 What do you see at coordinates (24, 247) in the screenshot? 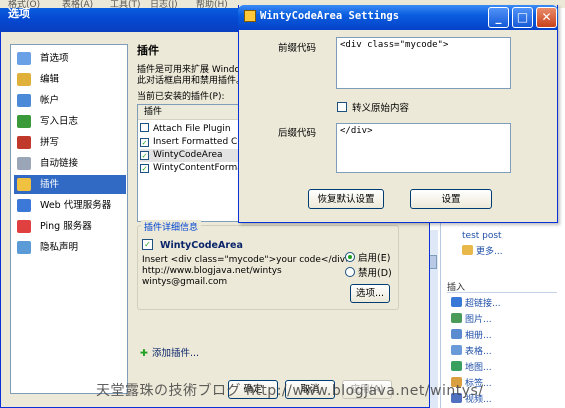
I see `privacy-icon` at bounding box center [24, 247].